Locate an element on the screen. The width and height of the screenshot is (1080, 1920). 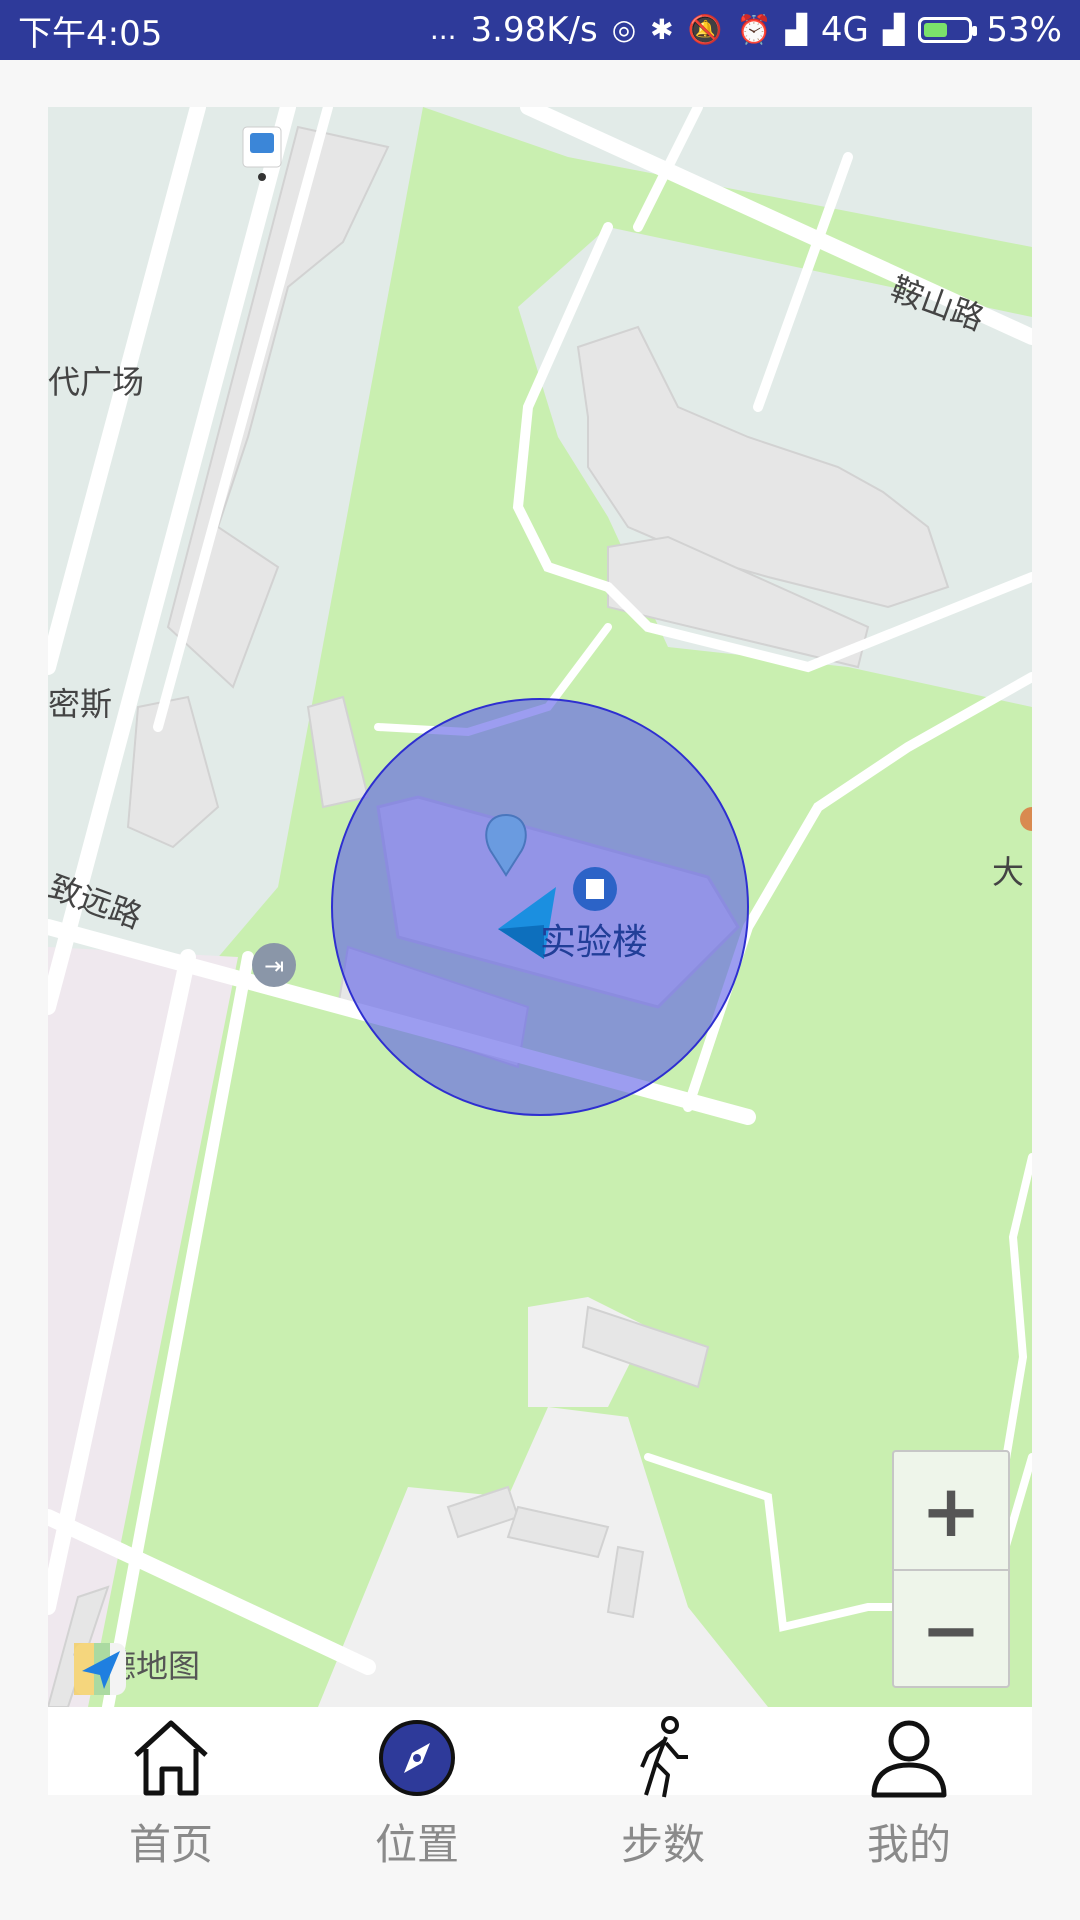
amap-logo-icon is located at coordinates (100, 1669).